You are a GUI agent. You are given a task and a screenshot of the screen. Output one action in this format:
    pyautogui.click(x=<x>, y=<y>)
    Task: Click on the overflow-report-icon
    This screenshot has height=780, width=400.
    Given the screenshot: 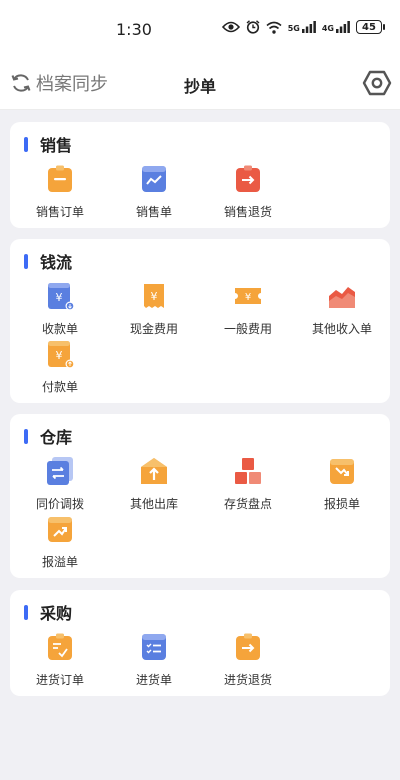 What is the action you would take?
    pyautogui.click(x=60, y=529)
    